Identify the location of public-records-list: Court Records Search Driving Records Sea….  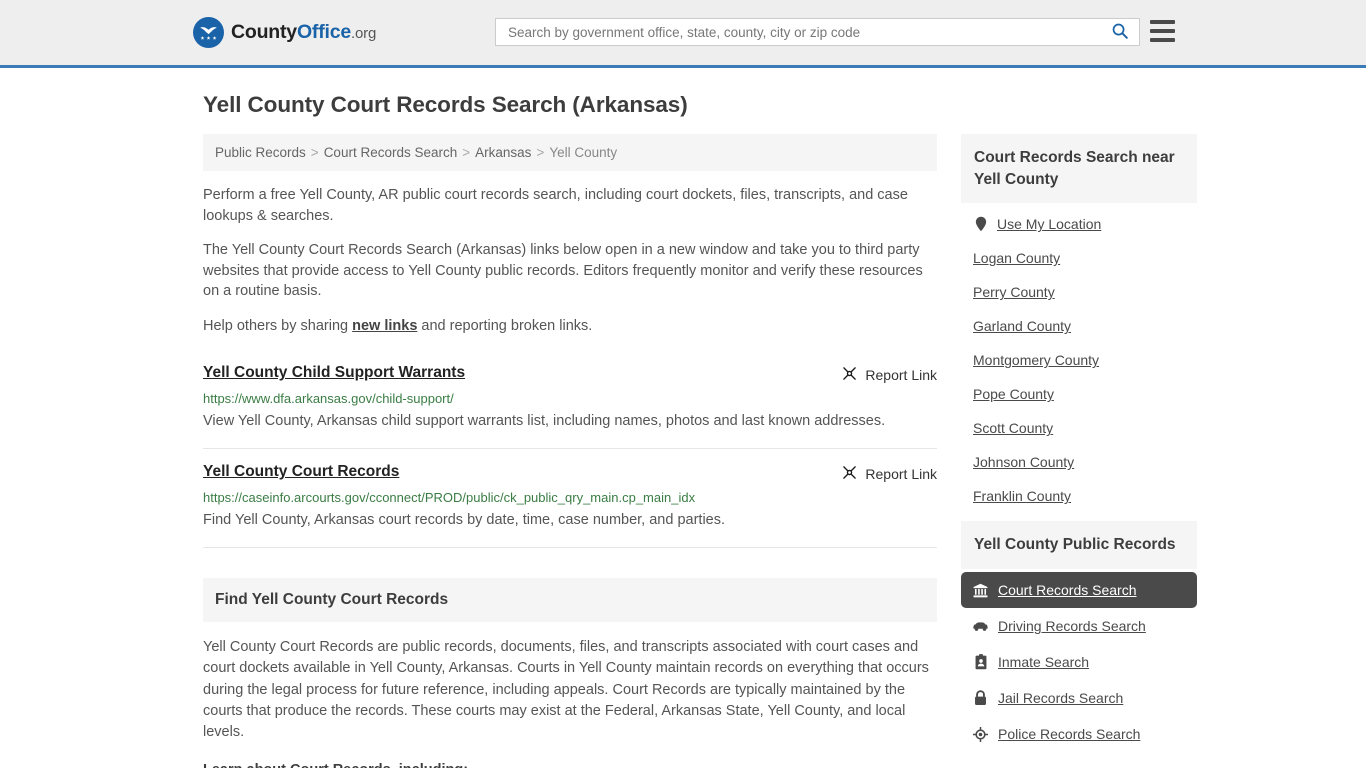
(1079, 662).